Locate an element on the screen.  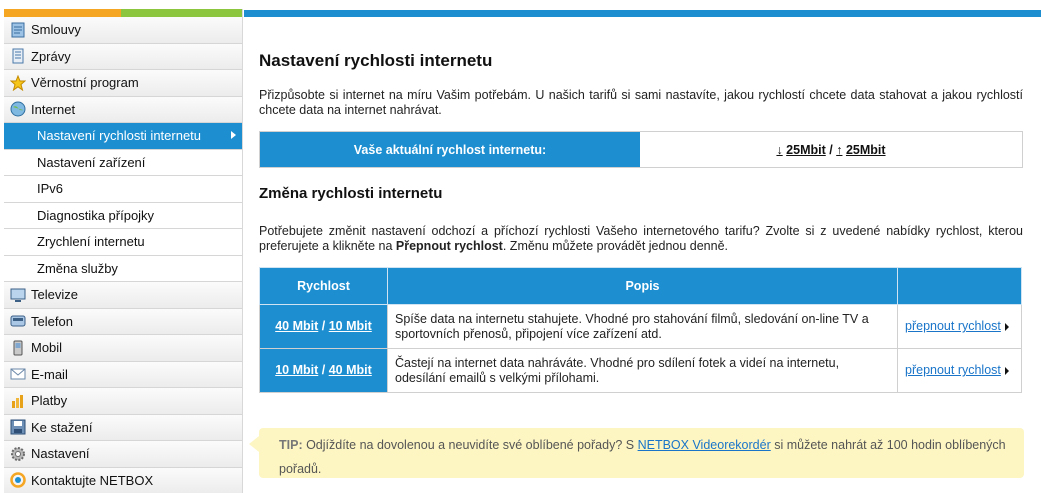
orange-bar-segment is located at coordinates (62, 13).